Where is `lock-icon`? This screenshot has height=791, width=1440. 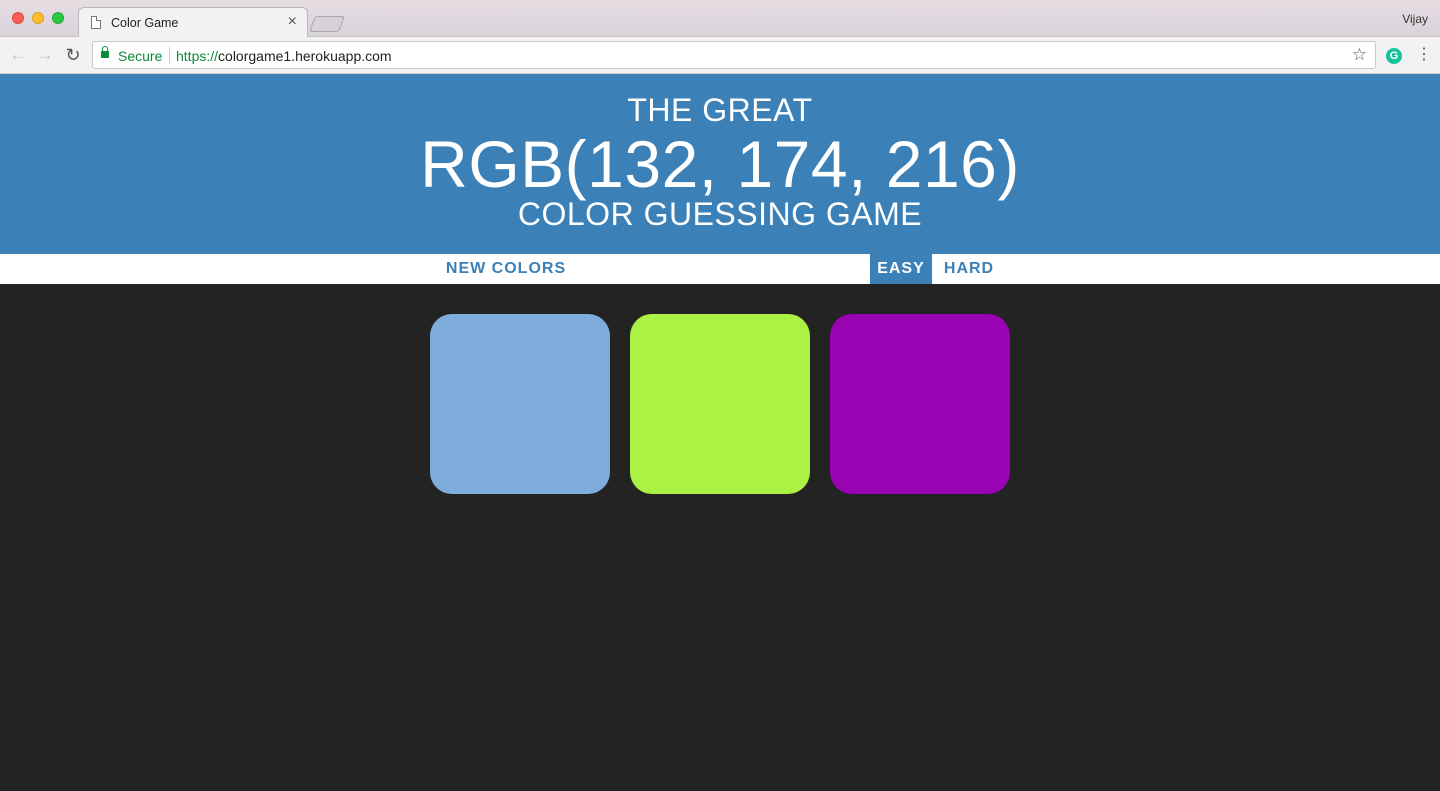 lock-icon is located at coordinates (105, 52).